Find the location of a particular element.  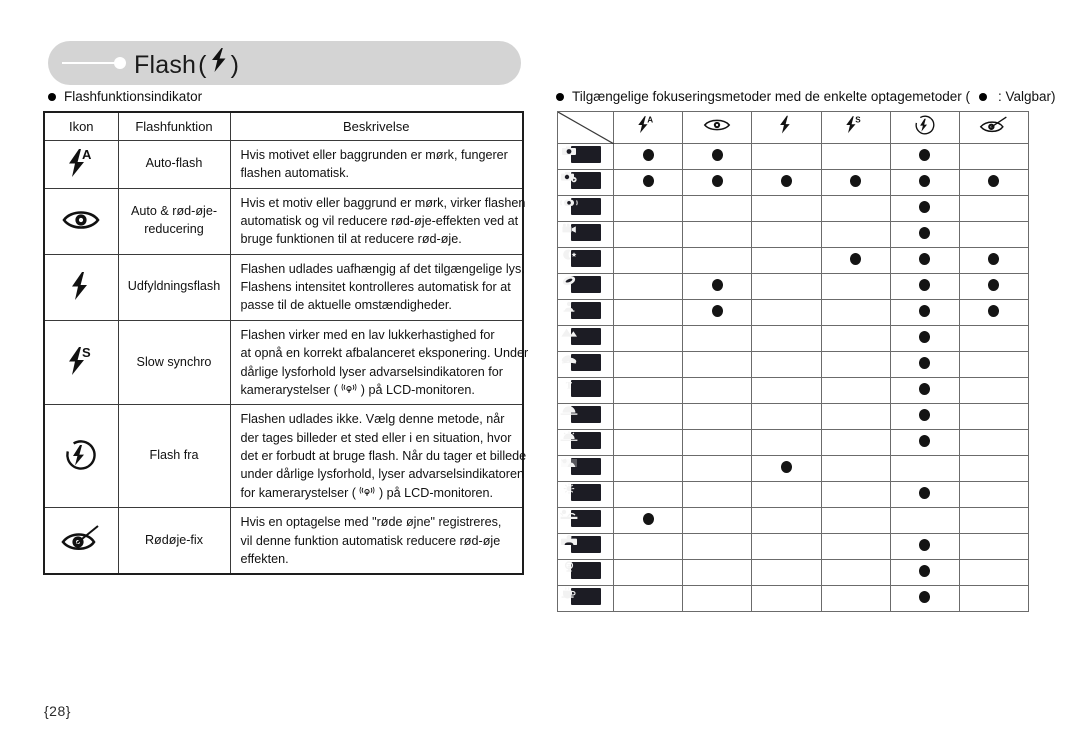

flash-auto-icon: A is located at coordinates (81, 163).